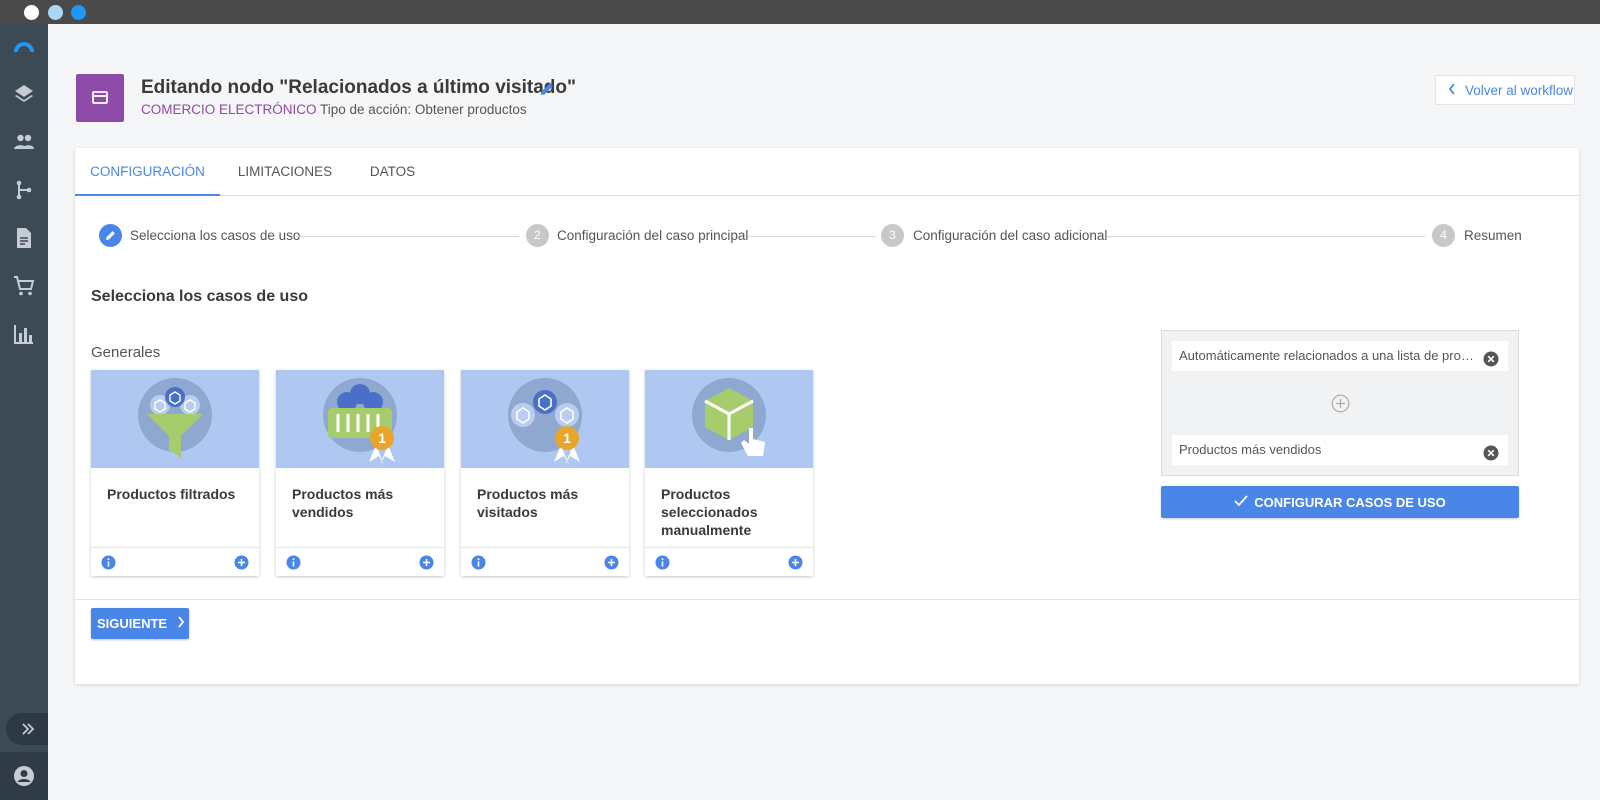 The image size is (1600, 800). What do you see at coordinates (423, 109) in the screenshot?
I see `node-action-type: Tipo de acción: Obtener productos` at bounding box center [423, 109].